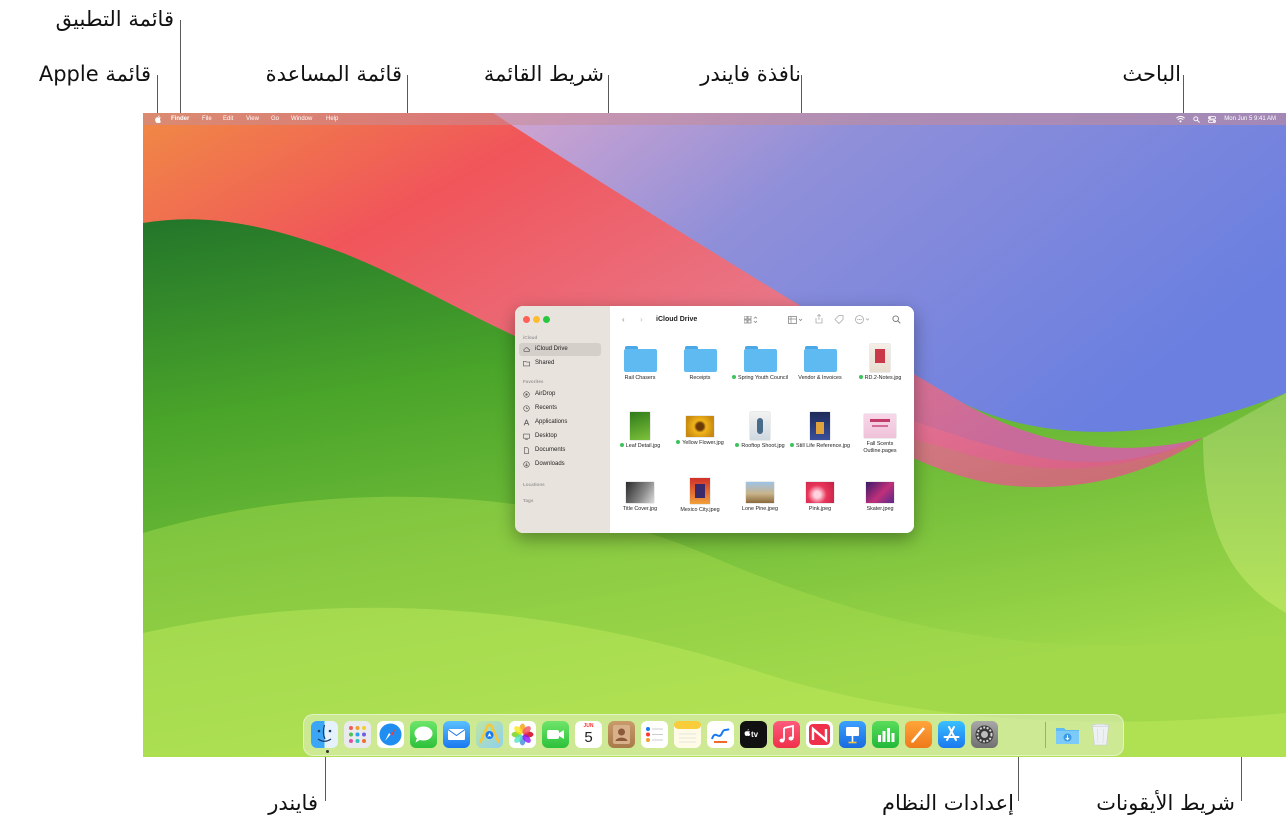  I want to click on dock-safari-icon, so click(390, 734).